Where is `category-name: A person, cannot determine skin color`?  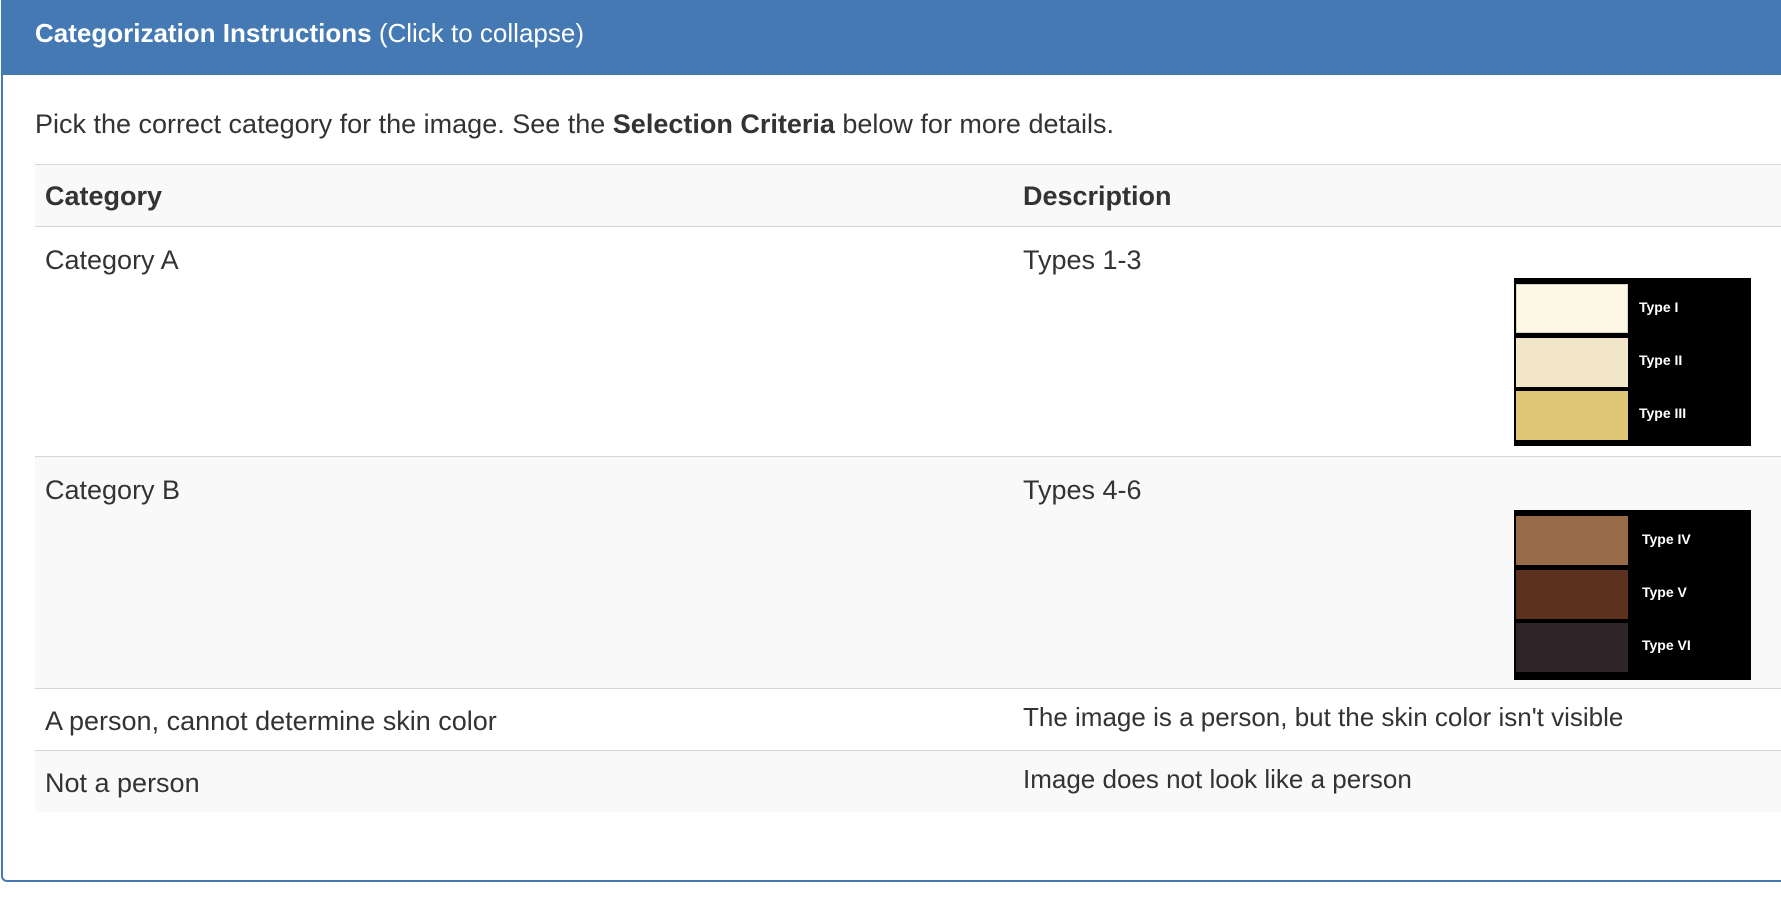 category-name: A person, cannot determine skin color is located at coordinates (271, 721).